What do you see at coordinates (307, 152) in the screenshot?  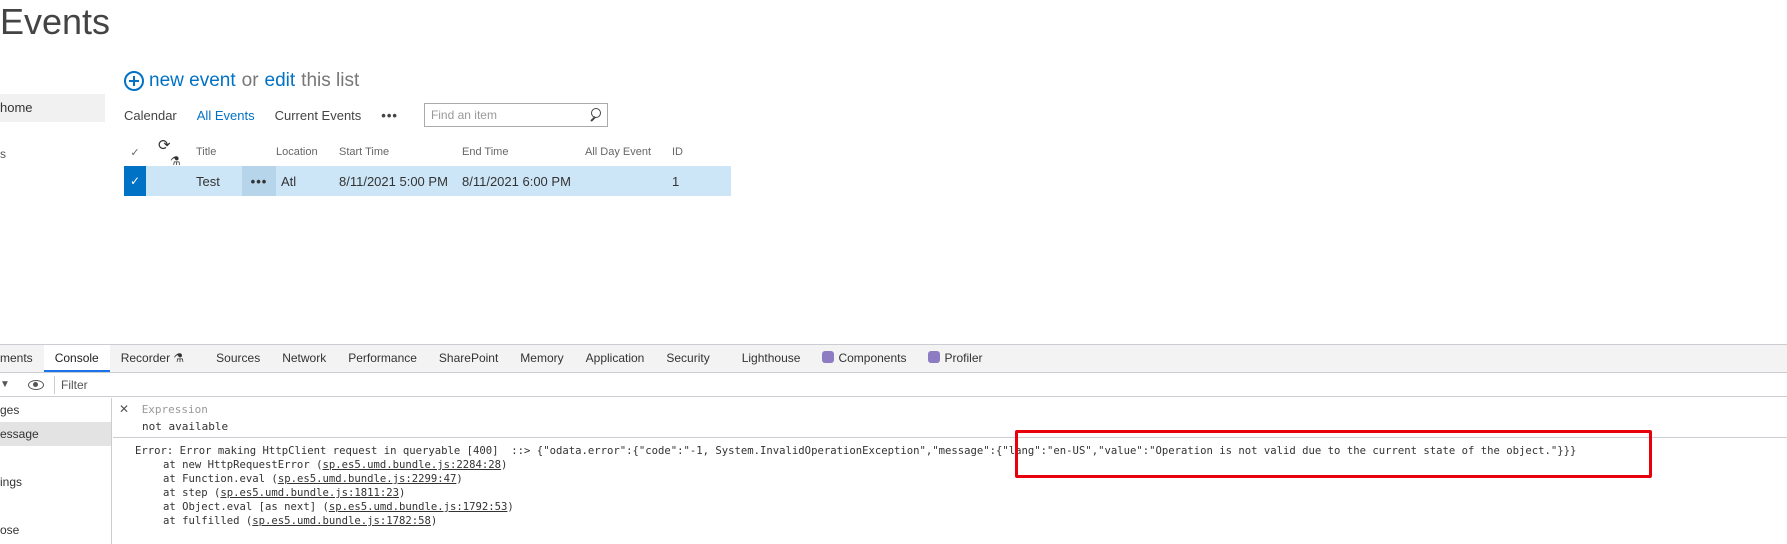 I see `column-location: Location` at bounding box center [307, 152].